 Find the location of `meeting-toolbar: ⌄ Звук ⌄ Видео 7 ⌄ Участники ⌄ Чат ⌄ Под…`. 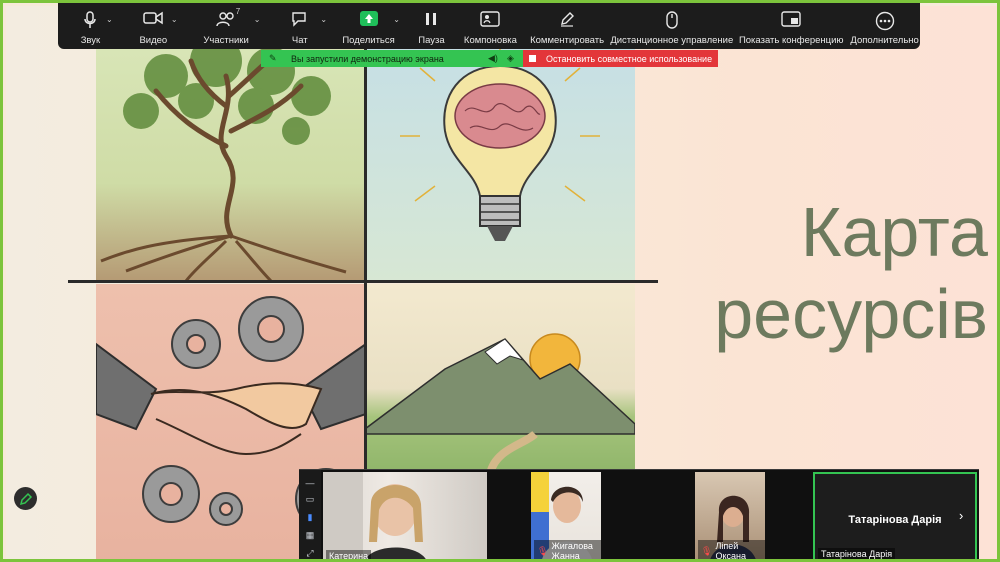

meeting-toolbar: ⌄ Звук ⌄ Видео 7 ⌄ Участники ⌄ Чат ⌄ Под… is located at coordinates (489, 26).